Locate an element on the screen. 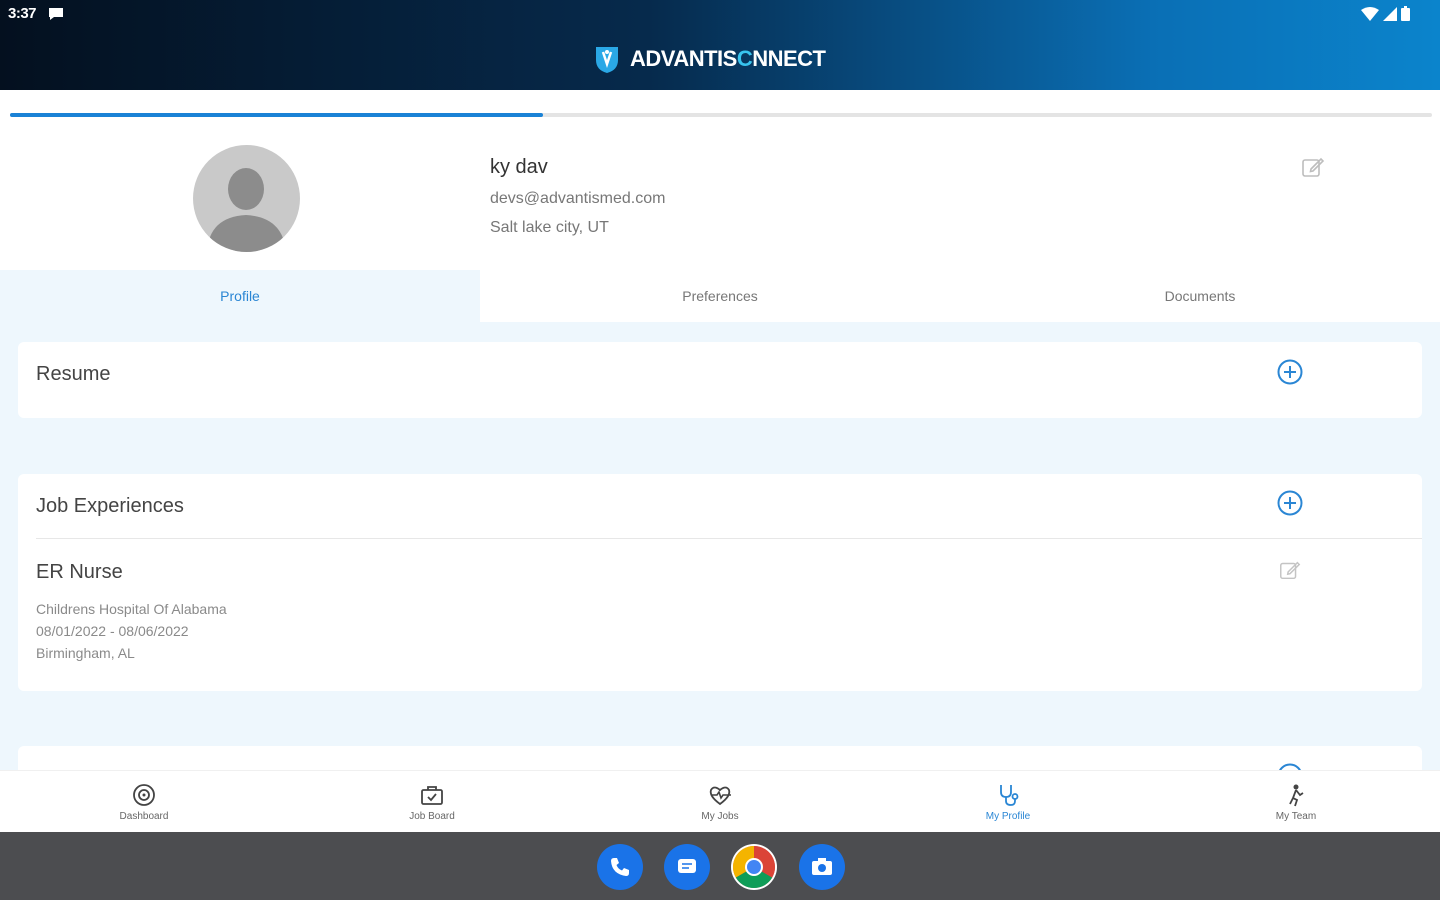 The height and width of the screenshot is (900, 1440). avatar is located at coordinates (246, 198).